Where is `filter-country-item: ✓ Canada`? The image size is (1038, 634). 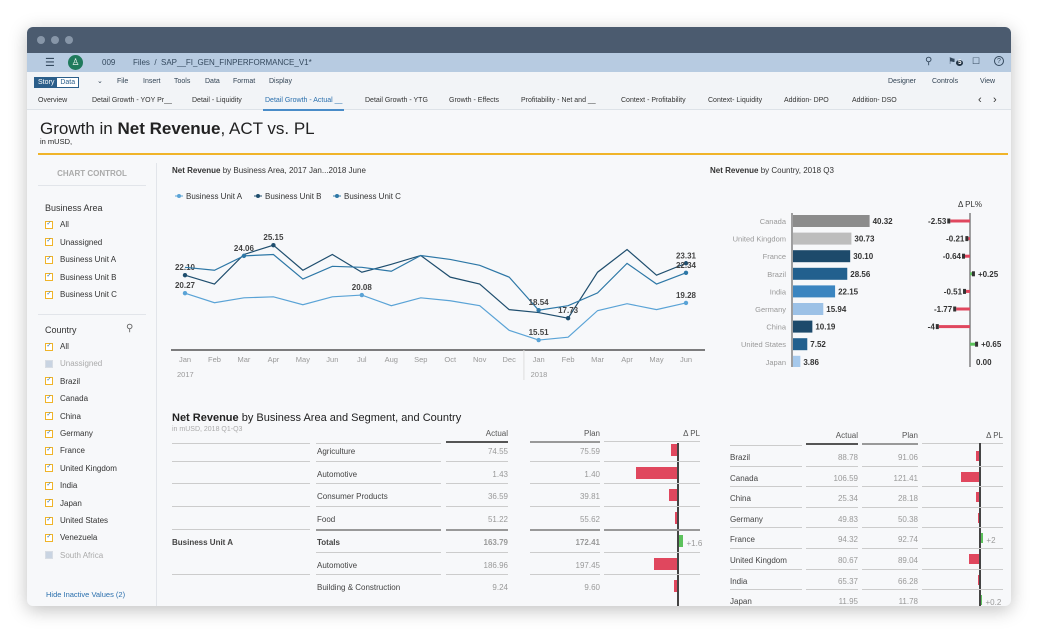 filter-country-item: ✓ Canada is located at coordinates (66, 398).